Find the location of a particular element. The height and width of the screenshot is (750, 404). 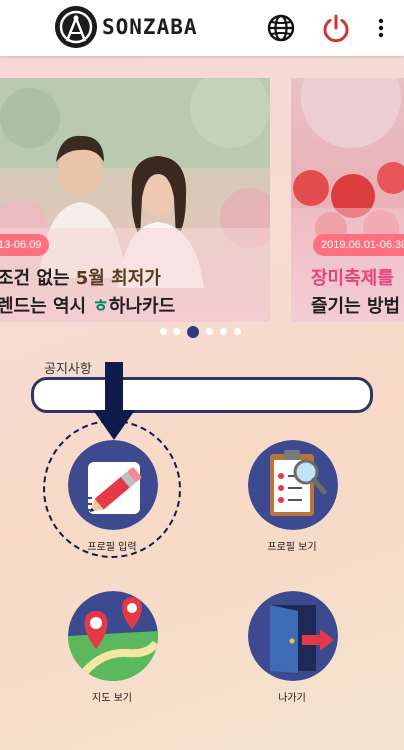

profile-view-label: 프로필 보기 is located at coordinates (292, 547).